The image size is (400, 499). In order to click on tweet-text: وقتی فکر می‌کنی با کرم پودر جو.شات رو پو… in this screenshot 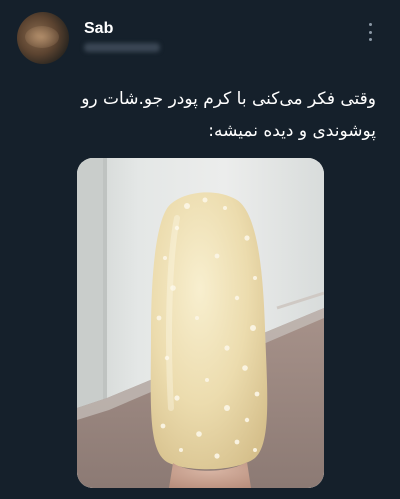, I will do `click(228, 115)`.